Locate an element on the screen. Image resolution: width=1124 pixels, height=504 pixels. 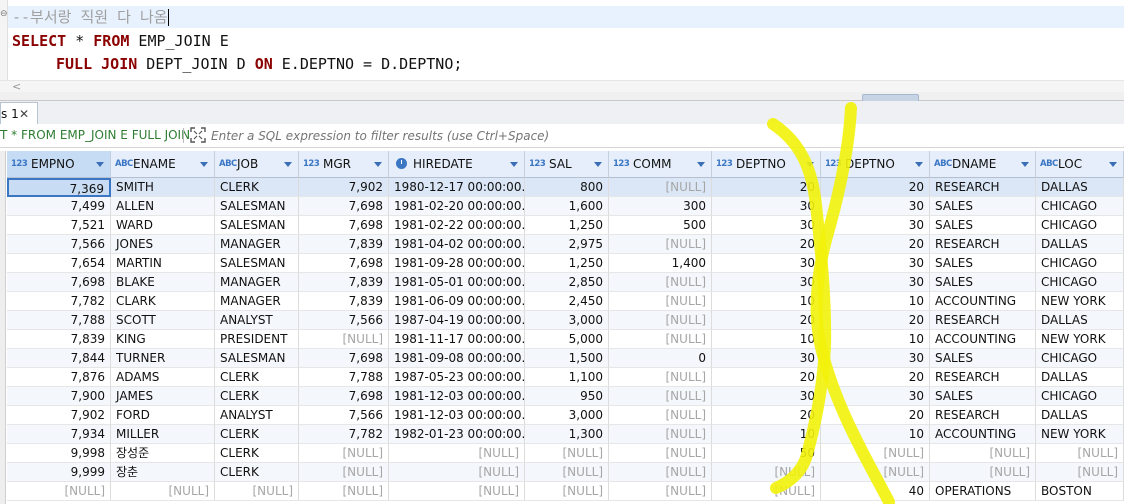
column-header-sal: 123 SAL is located at coordinates (567, 164).